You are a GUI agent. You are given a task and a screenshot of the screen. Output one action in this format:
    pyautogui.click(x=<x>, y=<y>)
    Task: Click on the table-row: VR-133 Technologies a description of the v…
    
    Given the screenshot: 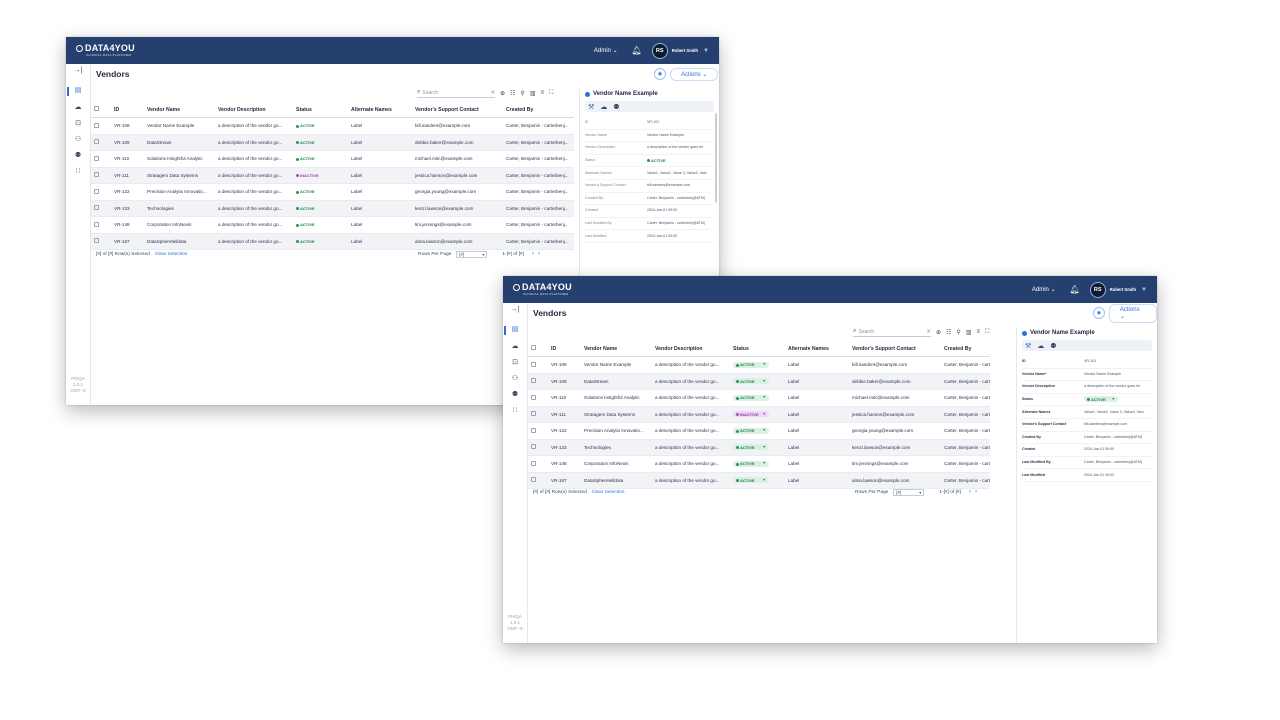 What is the action you would take?
    pyautogui.click(x=759, y=447)
    